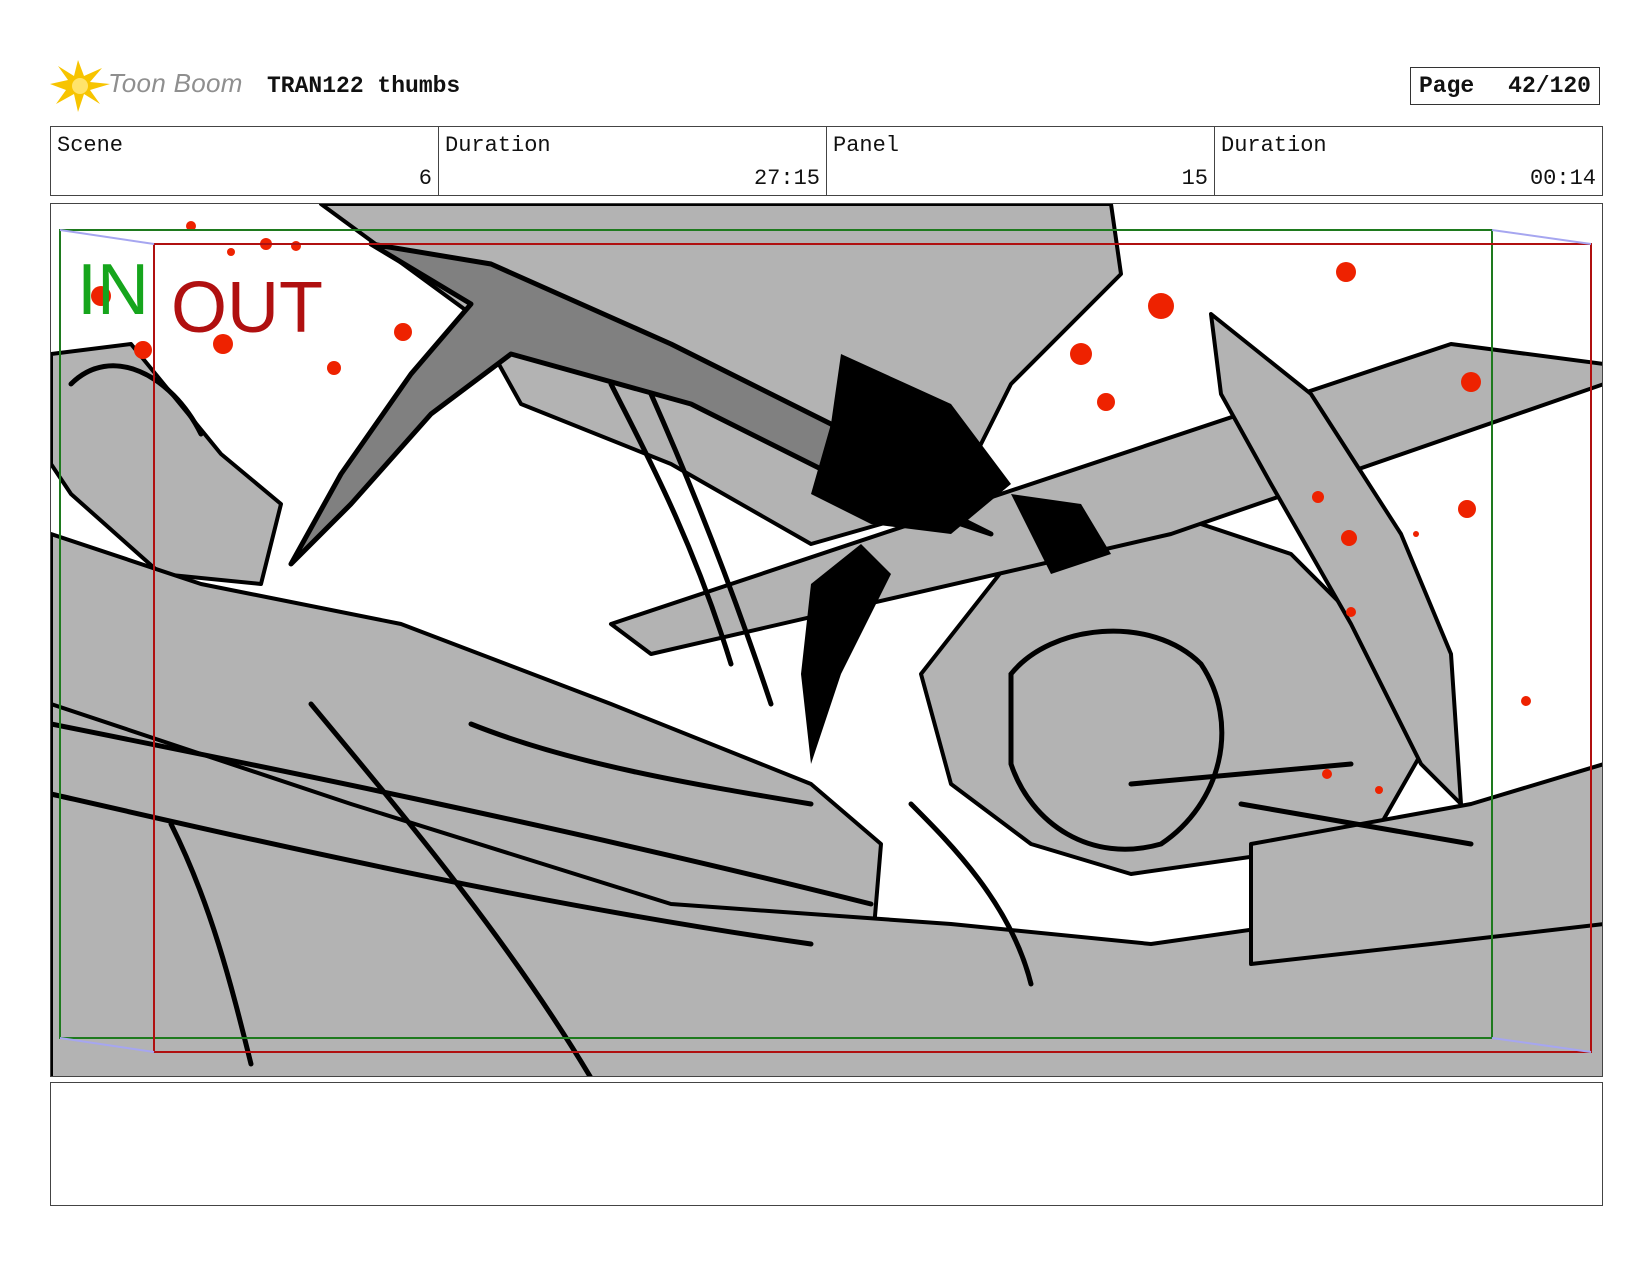 This screenshot has height=1276, width=1648. What do you see at coordinates (1194, 178) in the screenshot?
I see `panel-value: 15` at bounding box center [1194, 178].